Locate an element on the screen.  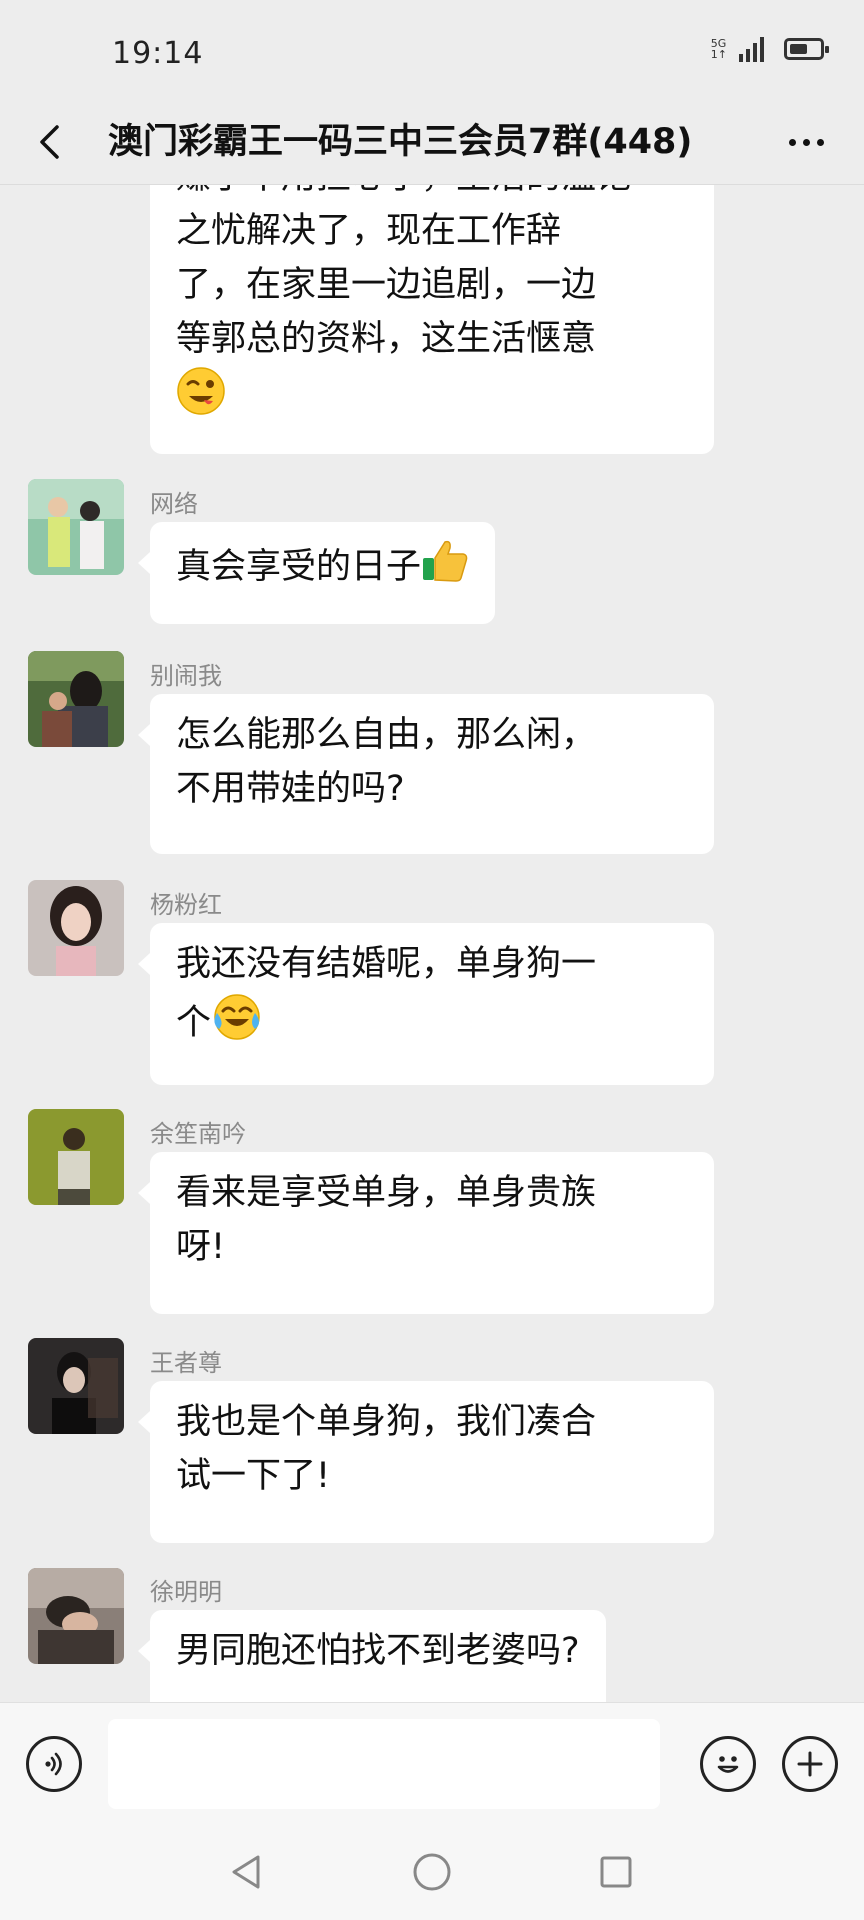
message-bubble: 我还没有结婚呢，单身狗一 个 is located at coordinates (426, 1004).